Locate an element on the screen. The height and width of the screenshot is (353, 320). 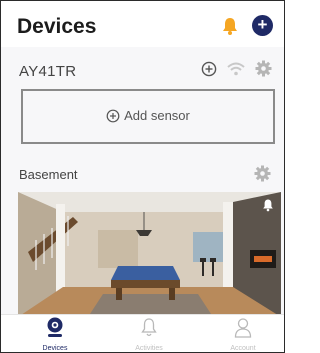
hub-name: AY41TR is located at coordinates (48, 71).